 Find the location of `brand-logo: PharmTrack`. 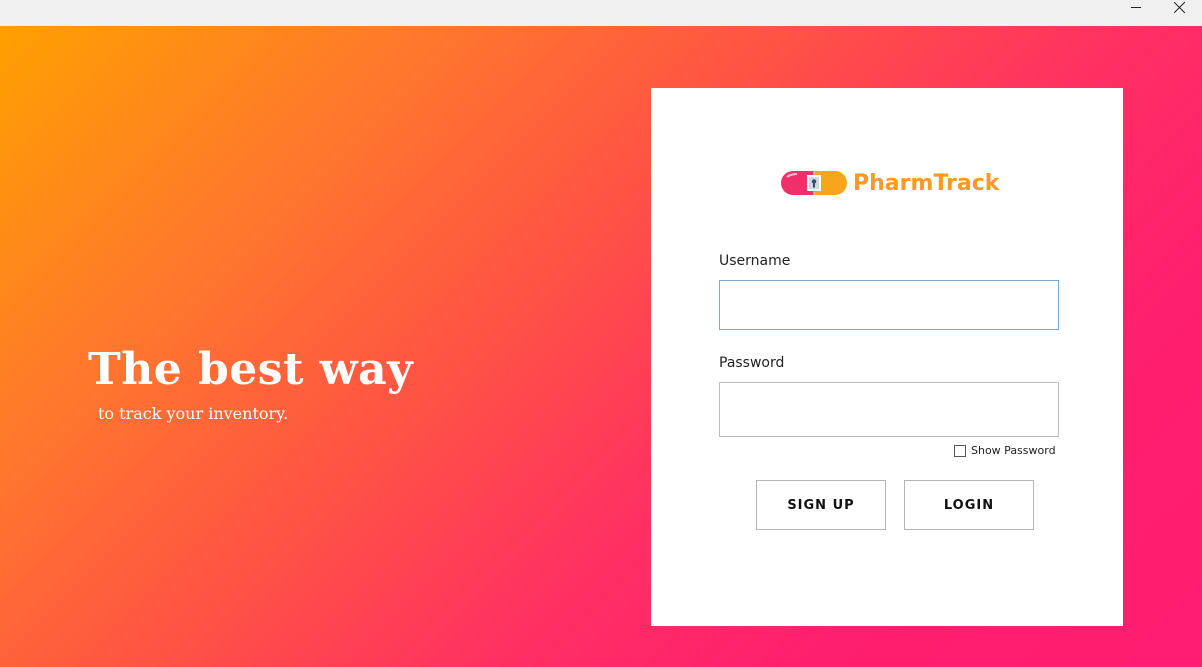

brand-logo: PharmTrack is located at coordinates (889, 183).